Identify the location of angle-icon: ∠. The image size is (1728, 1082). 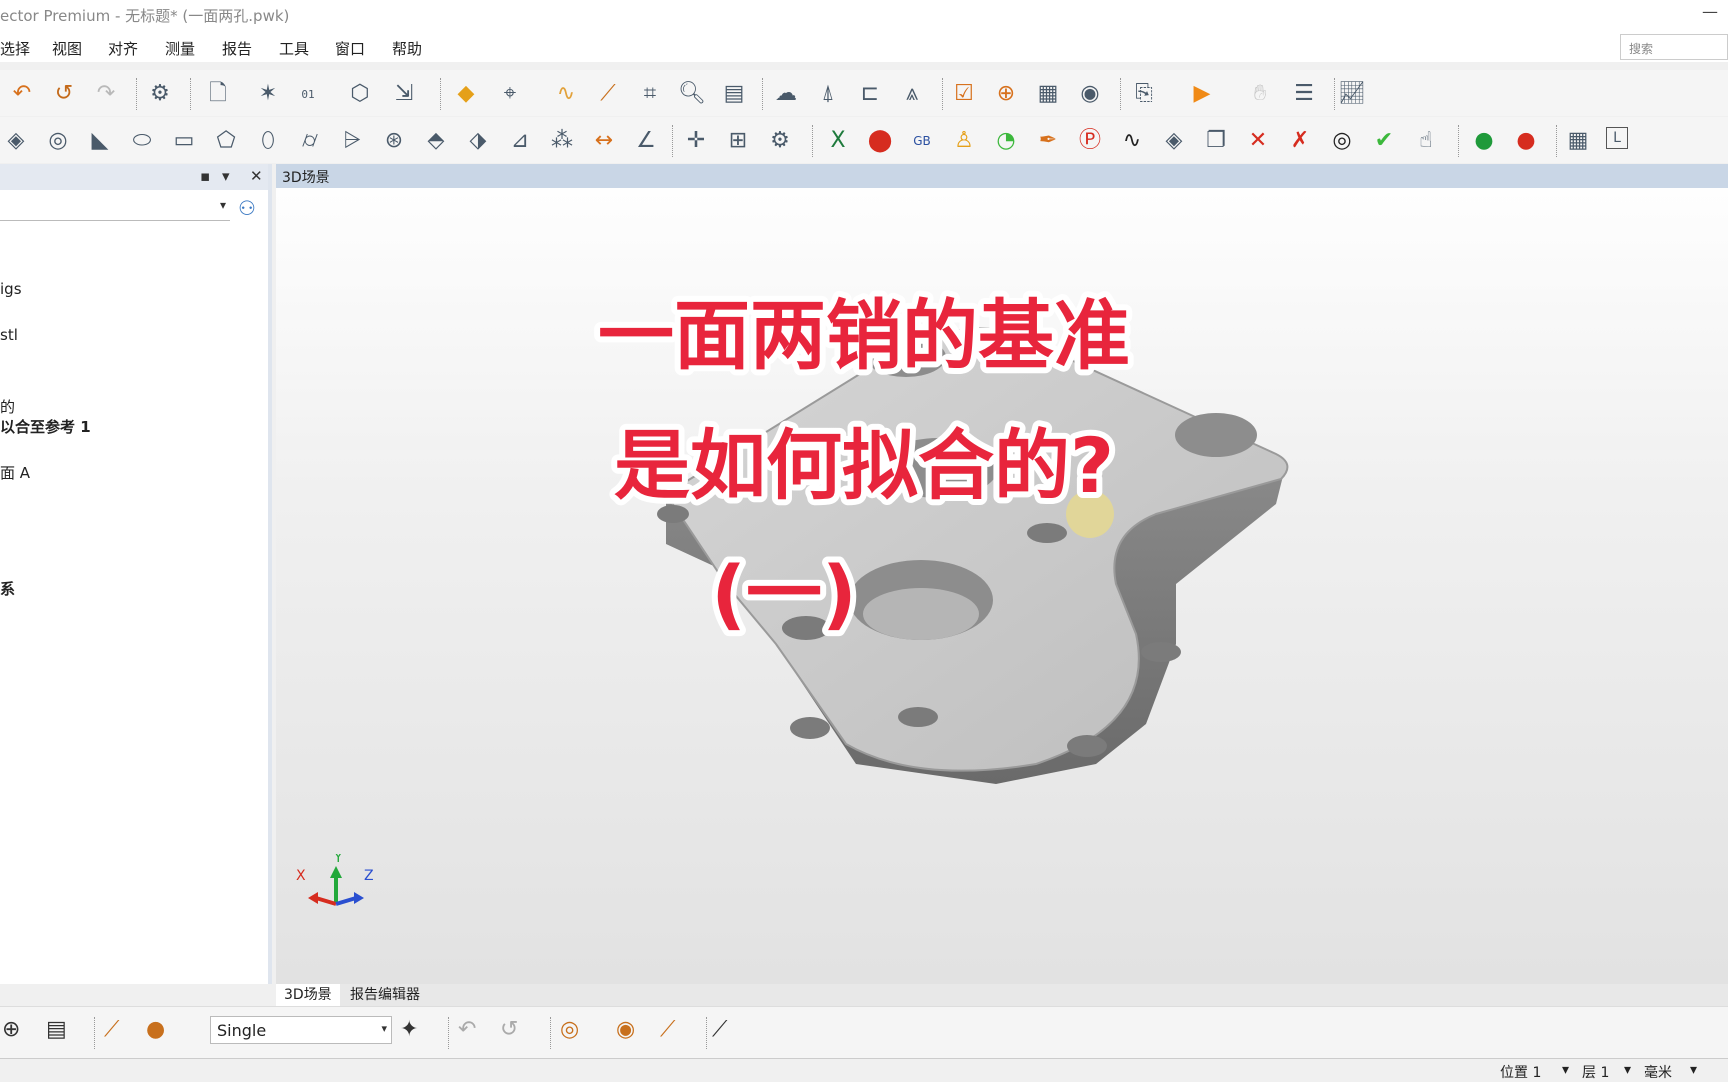
(646, 141).